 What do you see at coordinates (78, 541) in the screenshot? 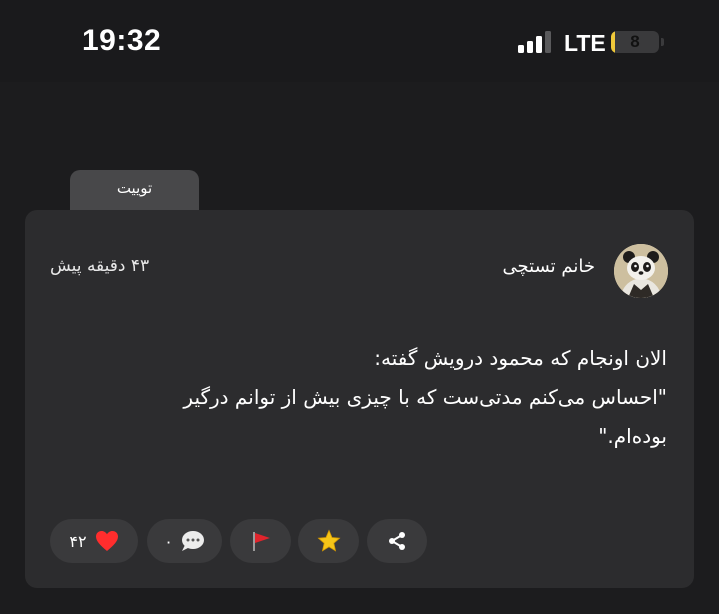
I see `like-count: ۴۲` at bounding box center [78, 541].